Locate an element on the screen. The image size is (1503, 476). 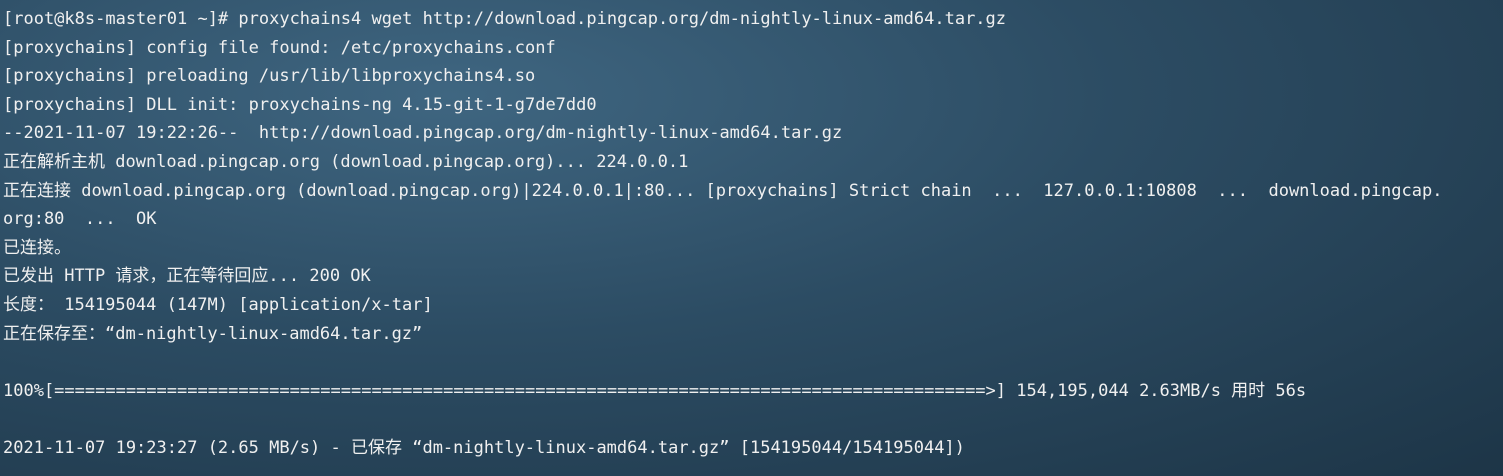
terminal-line: 已发出 HTTP 请求，正在等待回应... 200 OK is located at coordinates (187, 276).